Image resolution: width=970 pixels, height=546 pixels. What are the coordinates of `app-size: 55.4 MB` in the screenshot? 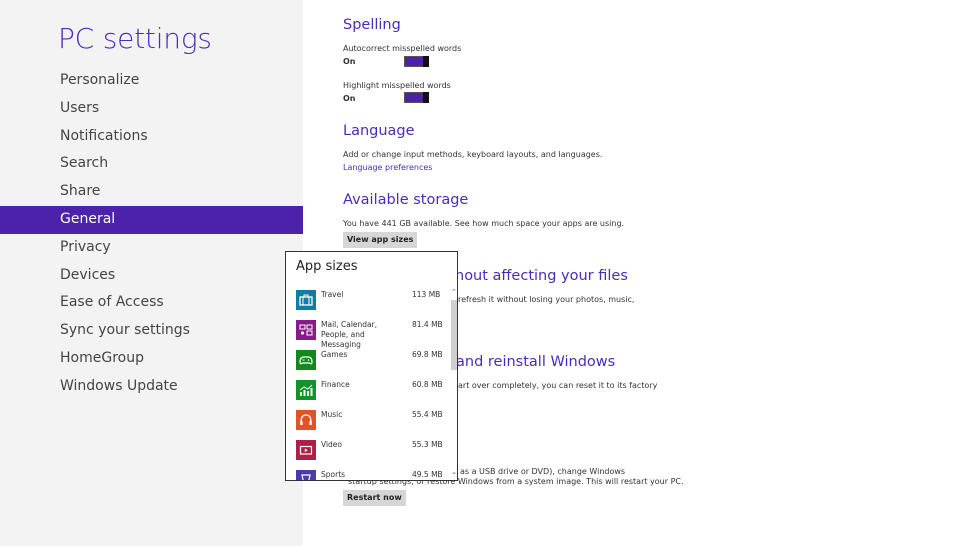 It's located at (427, 414).